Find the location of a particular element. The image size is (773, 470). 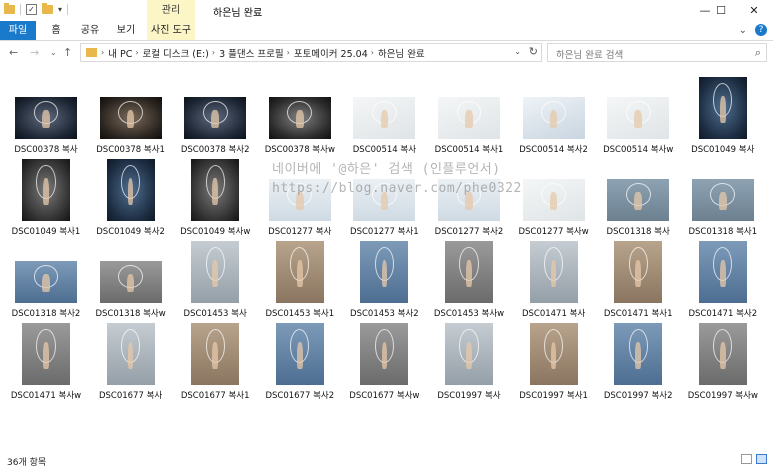

file-item: DSC01453 복사 is located at coordinates (215, 280).